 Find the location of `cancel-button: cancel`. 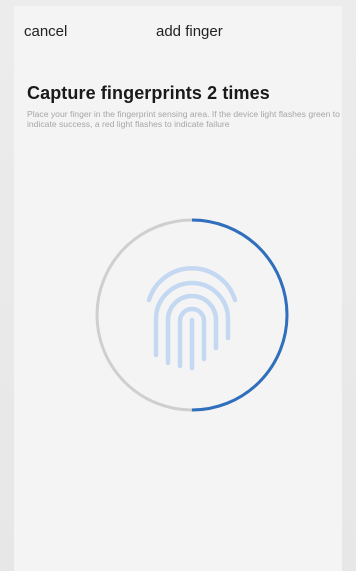

cancel-button: cancel is located at coordinates (45, 31).